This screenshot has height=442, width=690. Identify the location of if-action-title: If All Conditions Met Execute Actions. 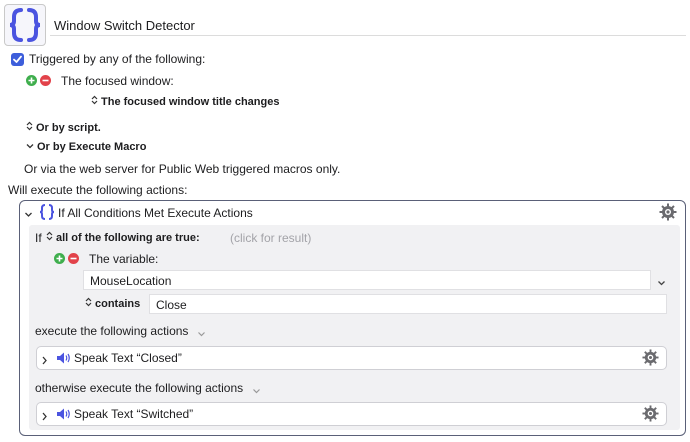
(155, 213).